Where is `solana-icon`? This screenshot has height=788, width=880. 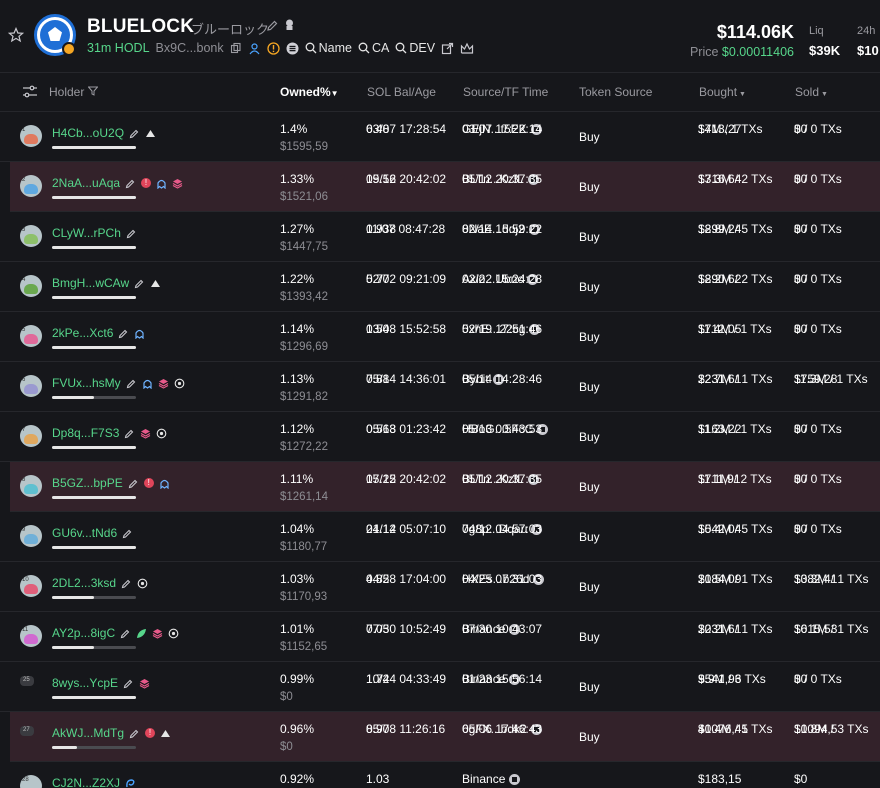 solana-icon is located at coordinates (292, 48).